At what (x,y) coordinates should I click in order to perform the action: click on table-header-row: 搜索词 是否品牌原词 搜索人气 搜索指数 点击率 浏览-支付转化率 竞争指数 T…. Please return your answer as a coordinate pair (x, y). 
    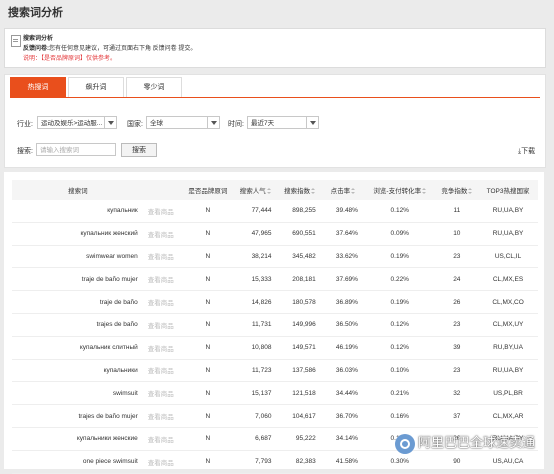
    Looking at the image, I should click on (275, 190).